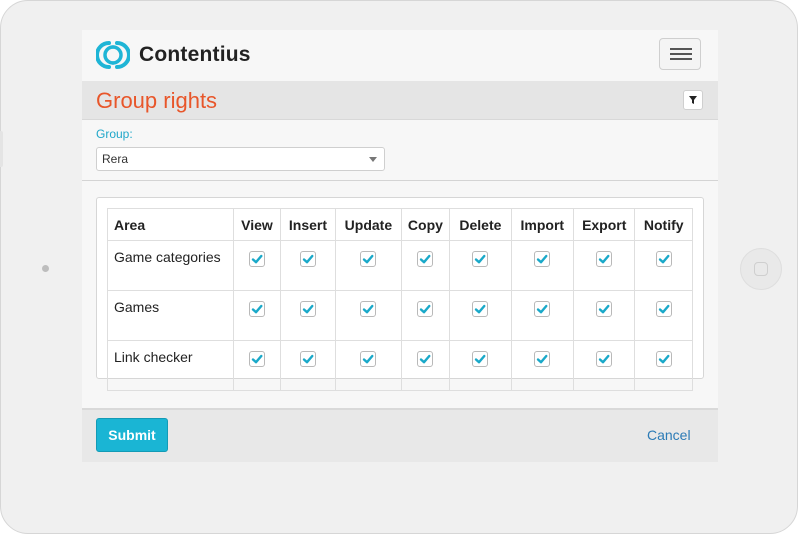 The height and width of the screenshot is (536, 800). I want to click on filter-button, so click(693, 100).